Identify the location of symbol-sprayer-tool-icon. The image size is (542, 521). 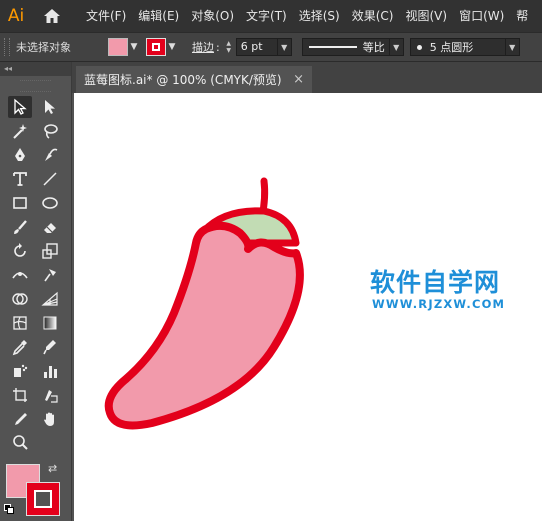
(20, 371).